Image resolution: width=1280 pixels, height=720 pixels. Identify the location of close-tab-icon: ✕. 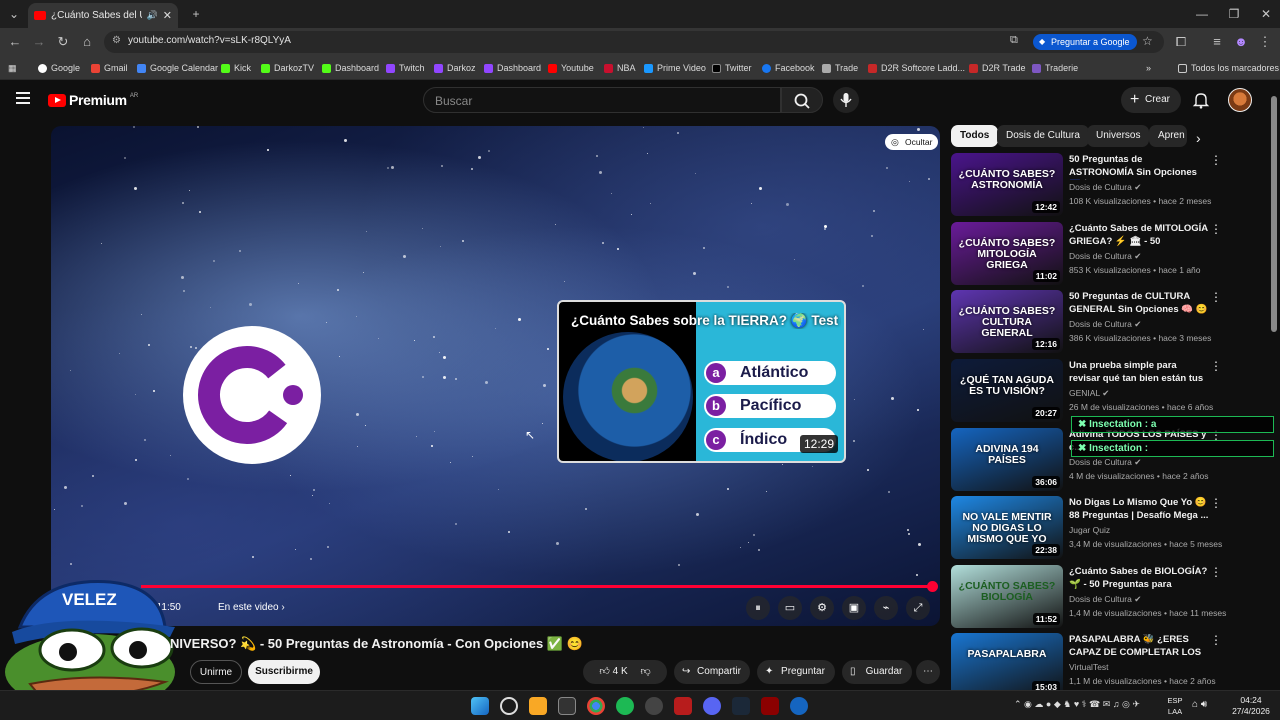
(167, 15).